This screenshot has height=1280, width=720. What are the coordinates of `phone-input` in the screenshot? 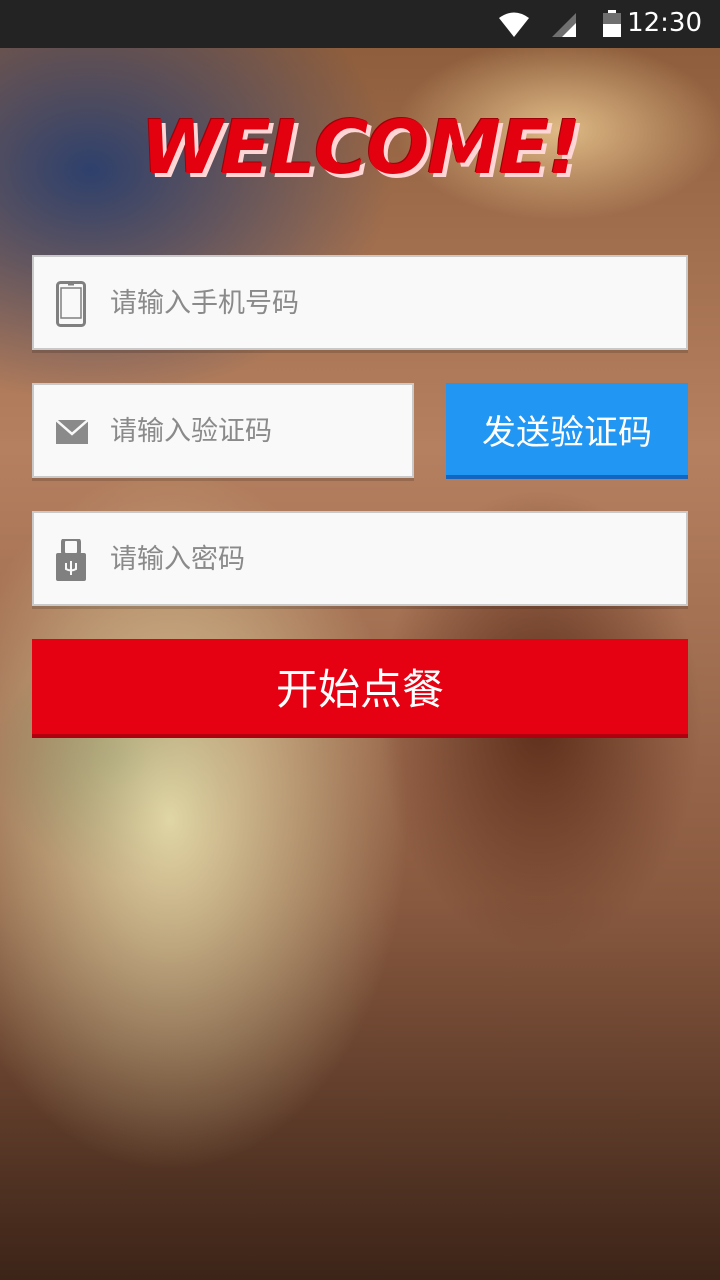 It's located at (390, 303).